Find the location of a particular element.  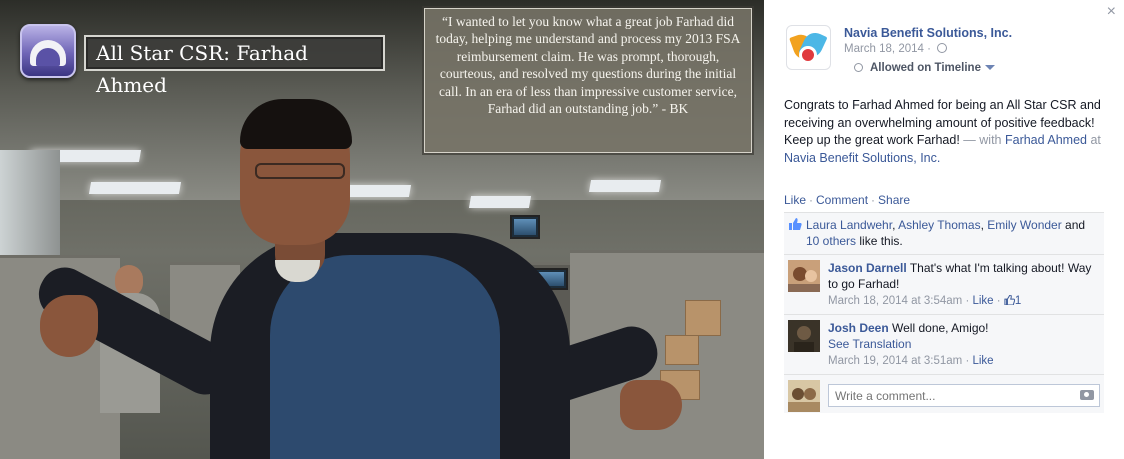

timeline-label: Allowed on Timeline is located at coordinates (925, 68).